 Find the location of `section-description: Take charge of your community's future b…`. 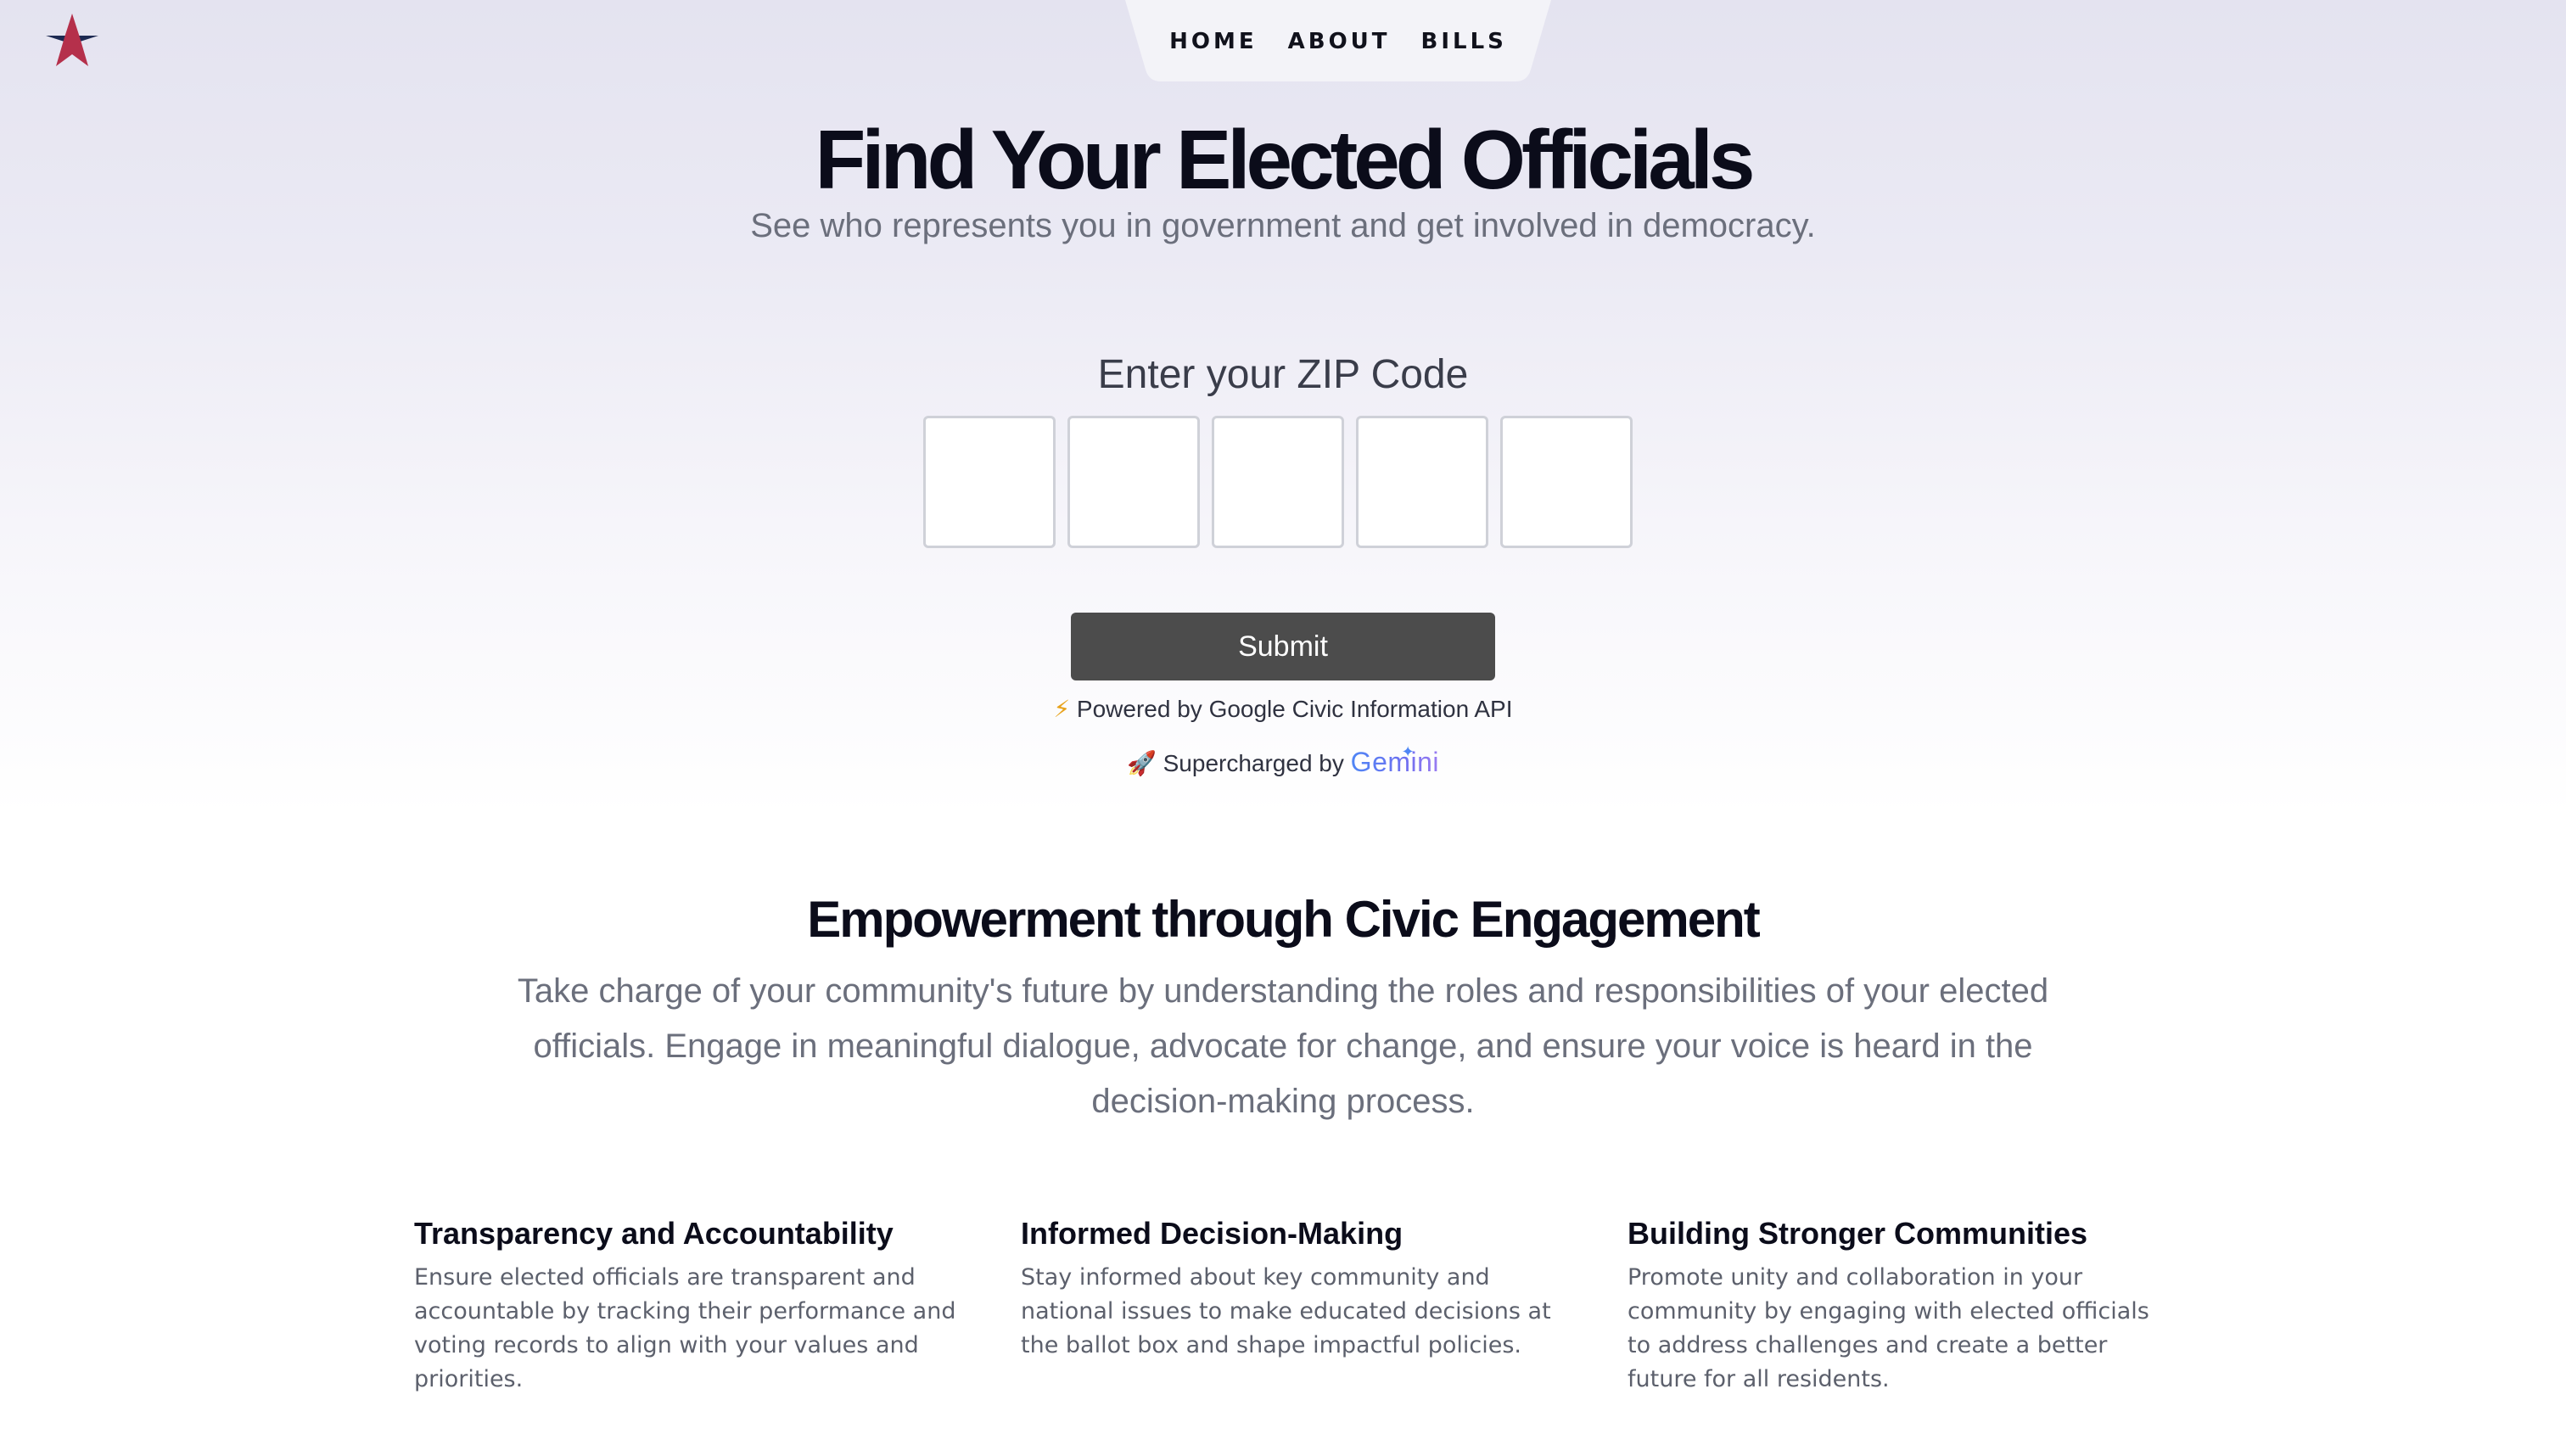

section-description: Take charge of your community's future b… is located at coordinates (1283, 1046).